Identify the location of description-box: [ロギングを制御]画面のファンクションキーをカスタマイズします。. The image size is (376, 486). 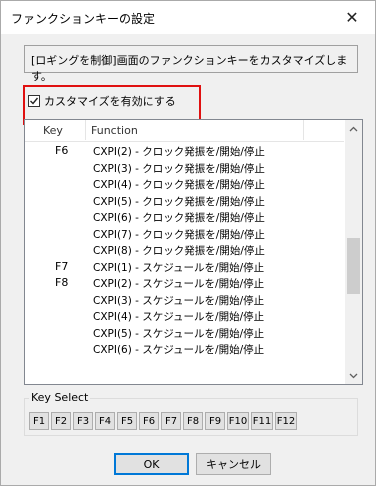
(191, 64).